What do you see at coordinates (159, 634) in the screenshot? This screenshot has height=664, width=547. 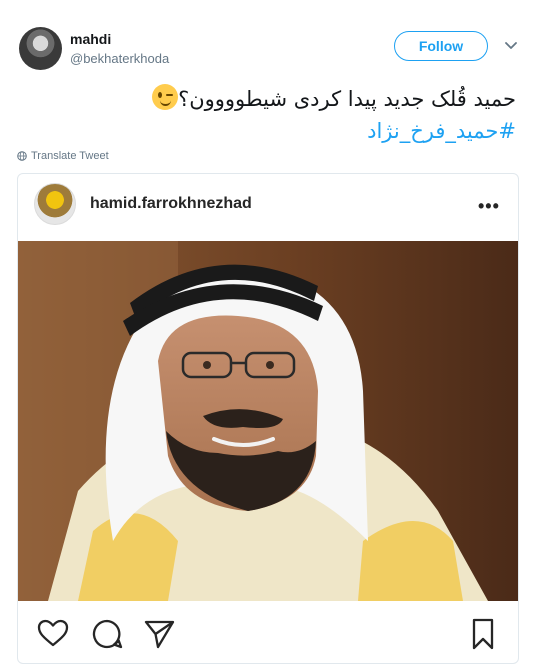 I see `send-icon` at bounding box center [159, 634].